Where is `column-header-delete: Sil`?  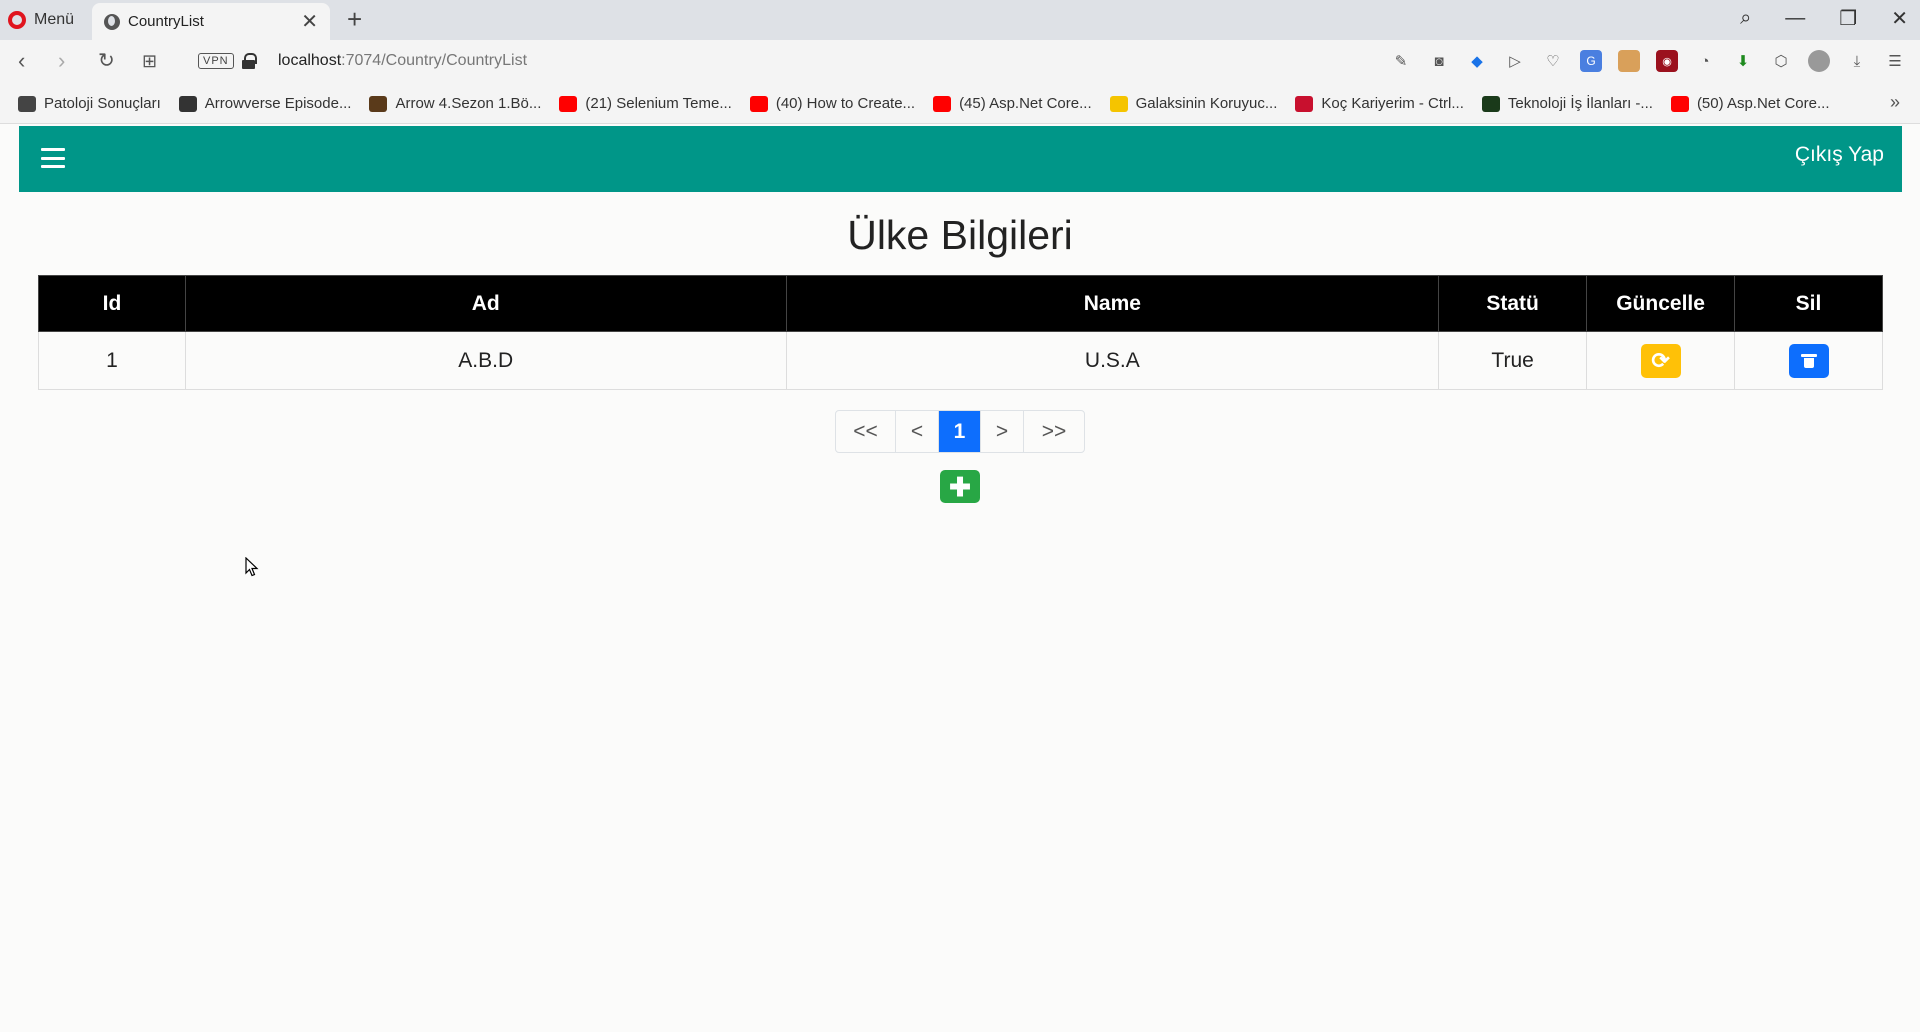
column-header-delete: Sil is located at coordinates (1808, 303).